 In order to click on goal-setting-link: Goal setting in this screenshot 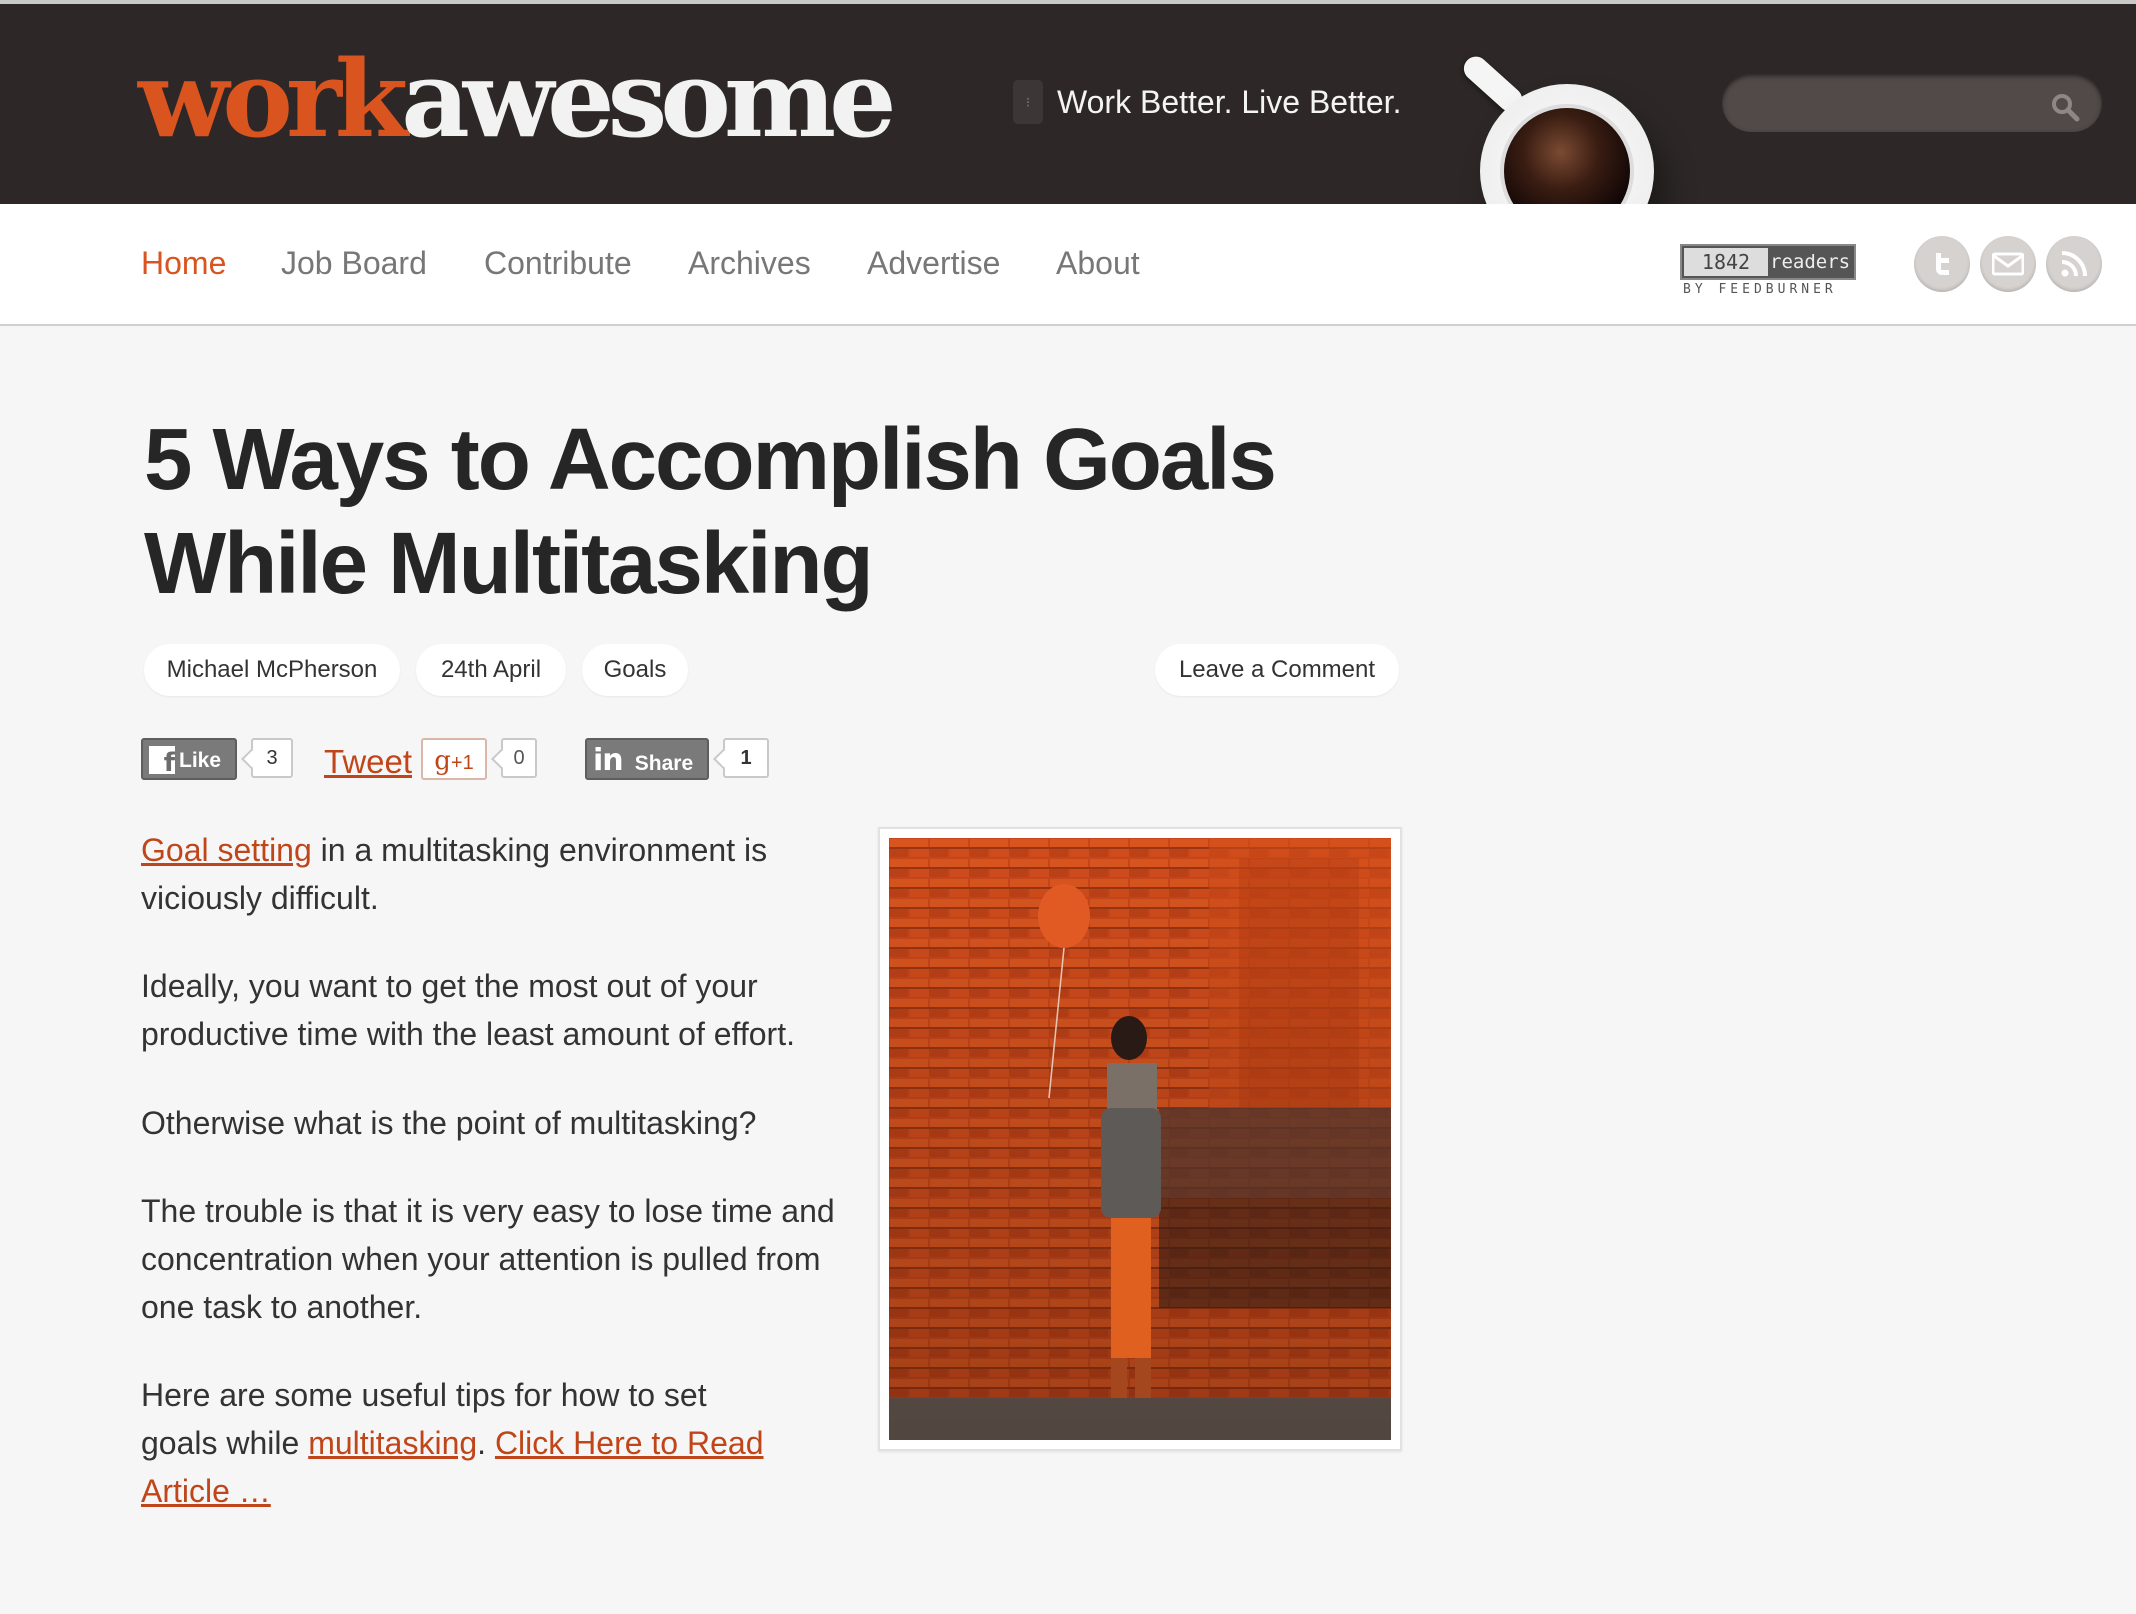, I will do `click(226, 850)`.